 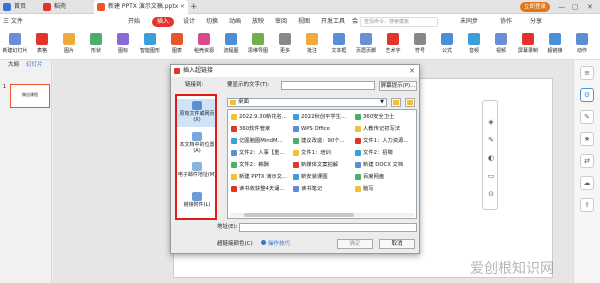 What do you see at coordinates (555, 45) in the screenshot?
I see `ribbon-20: 超链接` at bounding box center [555, 45].